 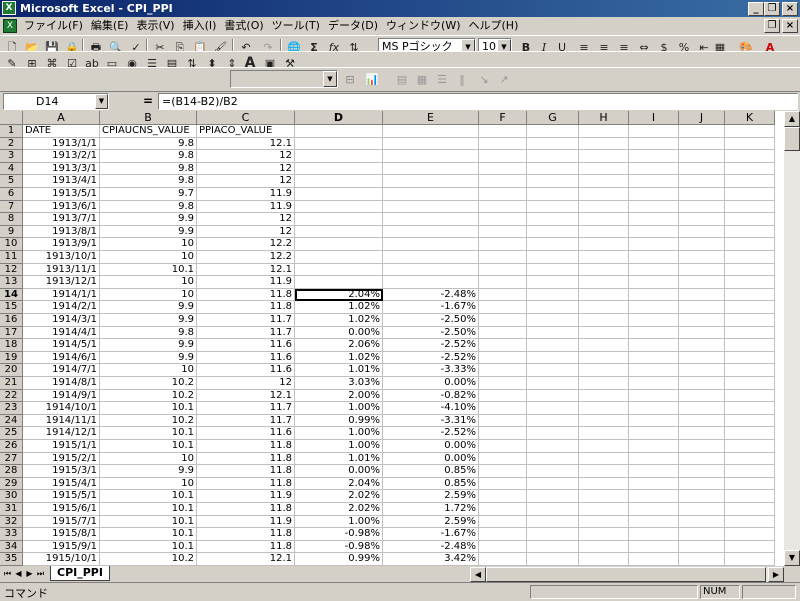 I want to click on cell-g9, so click(x=553, y=232).